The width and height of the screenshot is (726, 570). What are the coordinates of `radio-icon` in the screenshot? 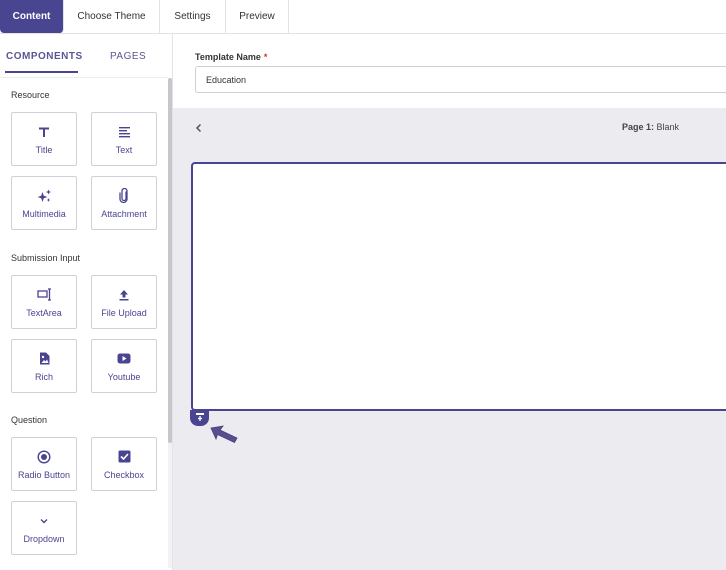 It's located at (44, 457).